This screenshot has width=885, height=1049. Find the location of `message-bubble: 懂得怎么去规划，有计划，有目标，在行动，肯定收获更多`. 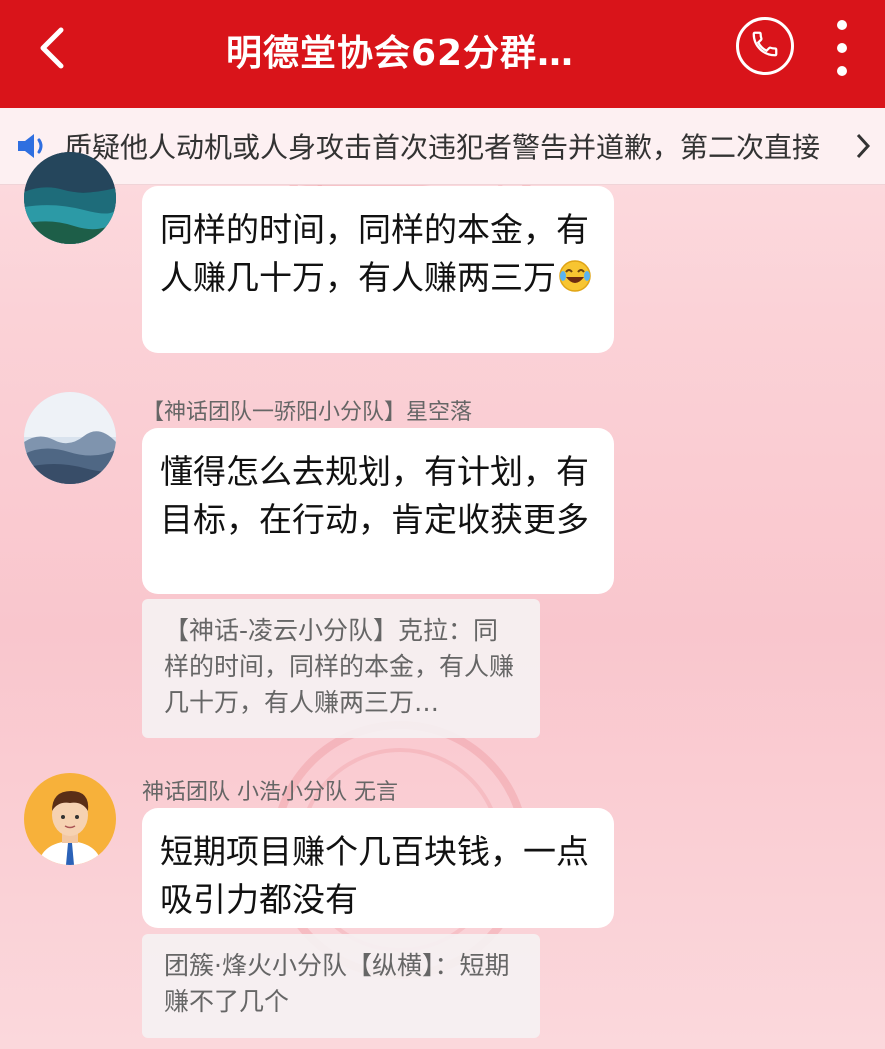

message-bubble: 懂得怎么去规划，有计划，有目标，在行动，肯定收获更多 is located at coordinates (378, 511).